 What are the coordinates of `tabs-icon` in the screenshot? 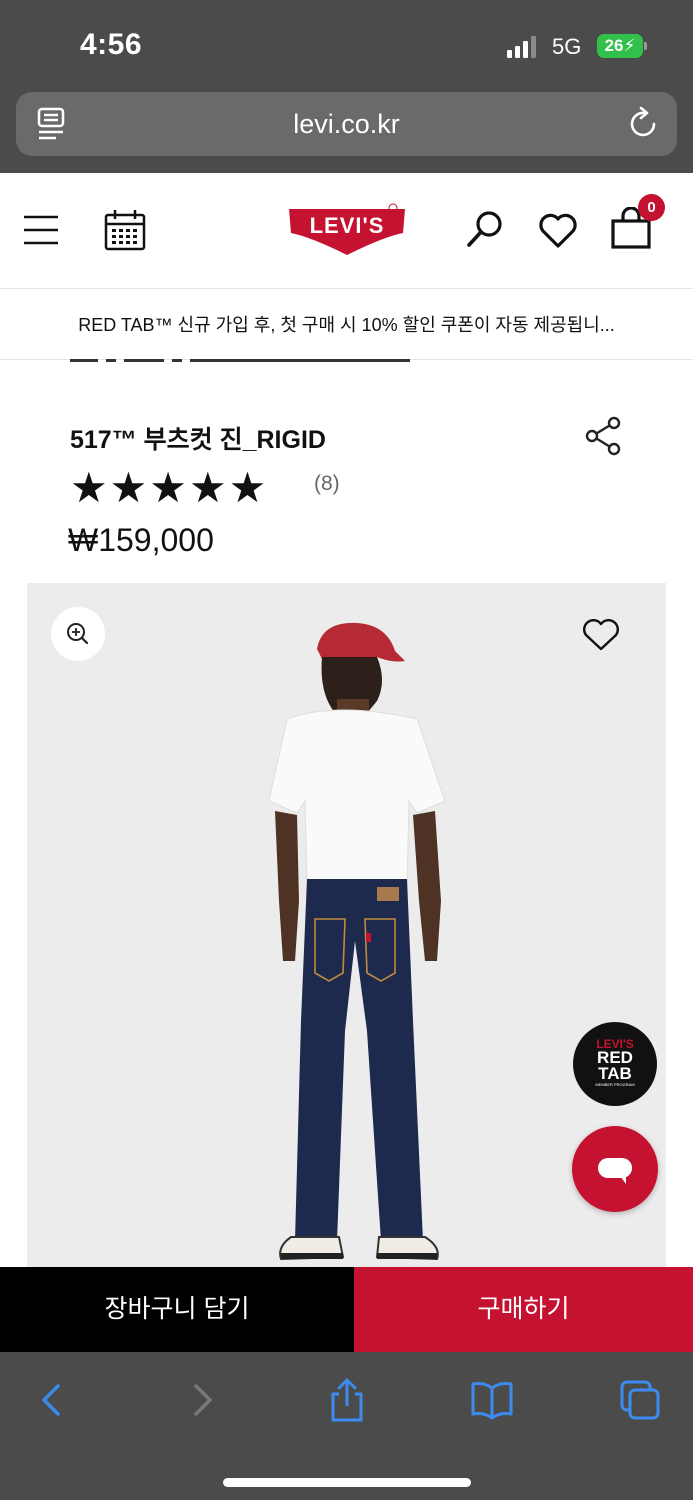 It's located at (640, 1400).